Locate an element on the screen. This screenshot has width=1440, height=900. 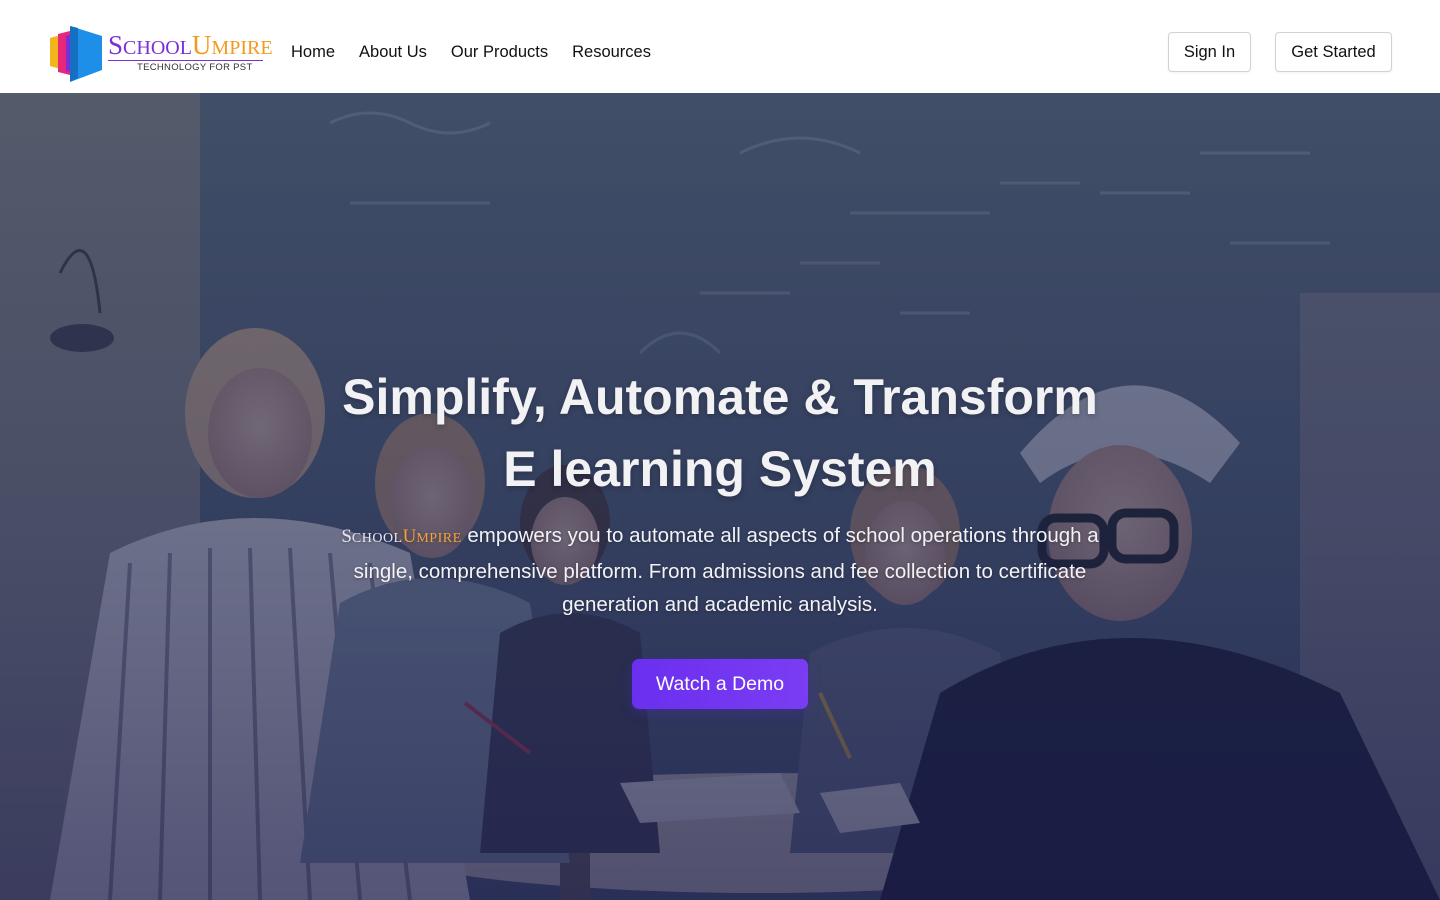
sign-in-button: Sign In is located at coordinates (1209, 52).